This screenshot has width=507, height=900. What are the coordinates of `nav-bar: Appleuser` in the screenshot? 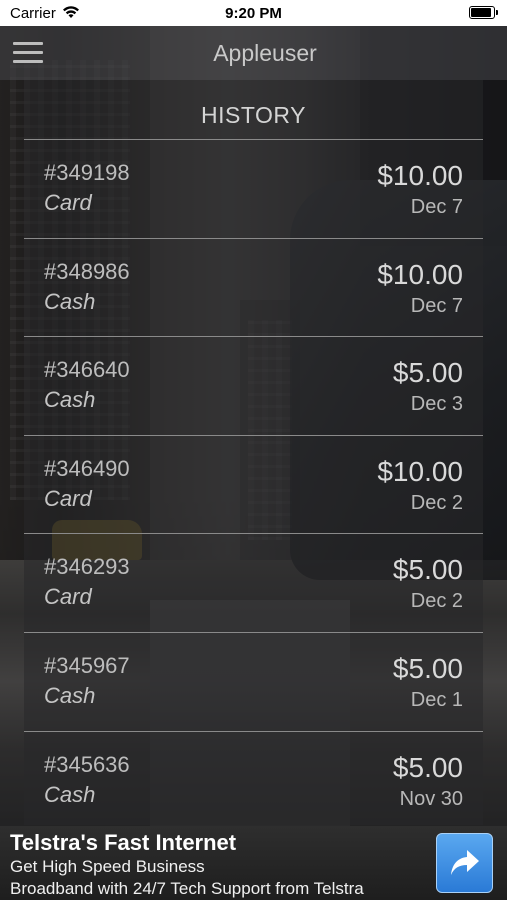 It's located at (253, 53).